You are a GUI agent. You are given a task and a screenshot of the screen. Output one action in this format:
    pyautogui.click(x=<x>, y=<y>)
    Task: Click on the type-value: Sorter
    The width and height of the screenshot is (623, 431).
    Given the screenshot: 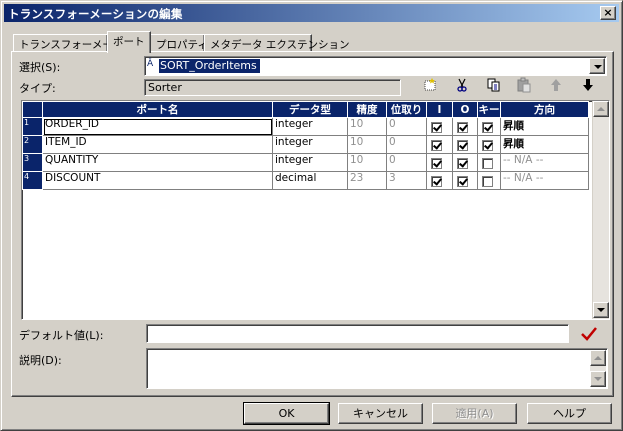 What is the action you would take?
    pyautogui.click(x=165, y=87)
    